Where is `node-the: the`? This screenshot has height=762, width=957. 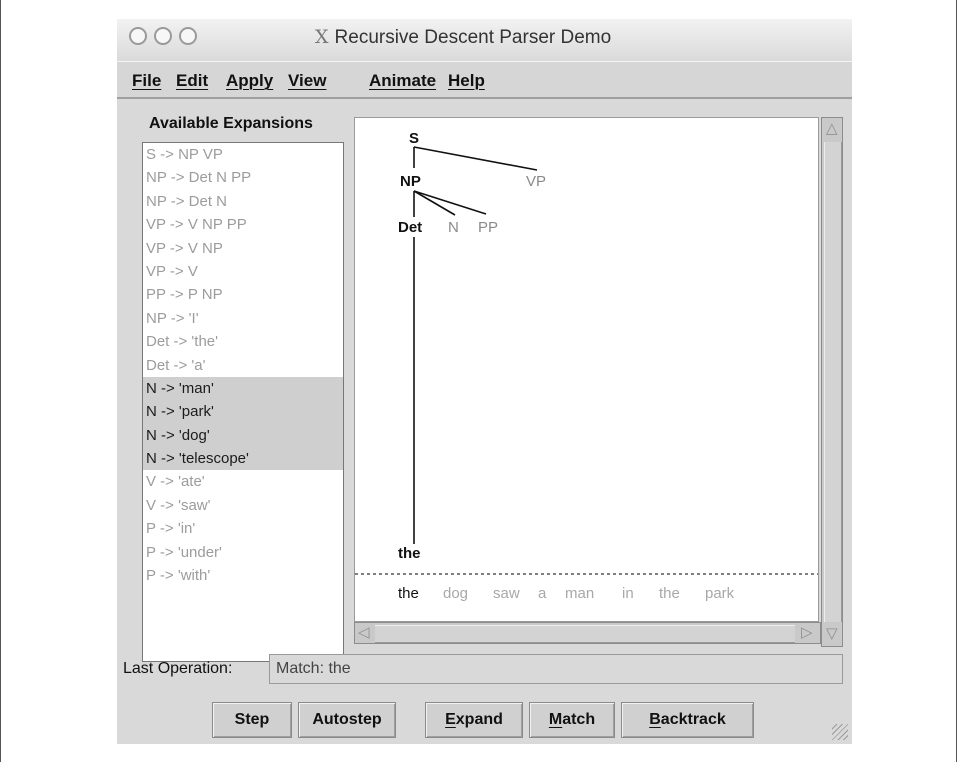 node-the: the is located at coordinates (409, 553).